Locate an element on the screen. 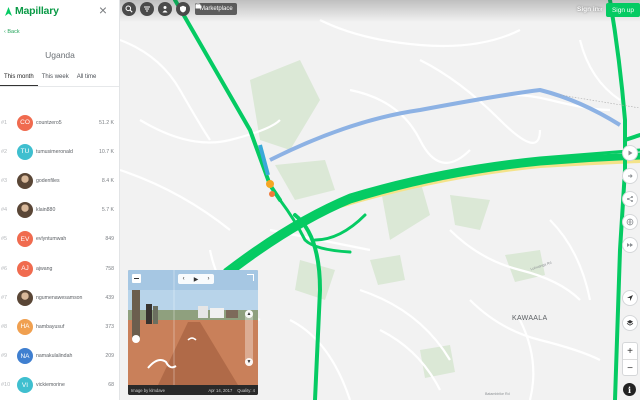 The height and width of the screenshot is (400, 640). info-button: i is located at coordinates (629, 389).